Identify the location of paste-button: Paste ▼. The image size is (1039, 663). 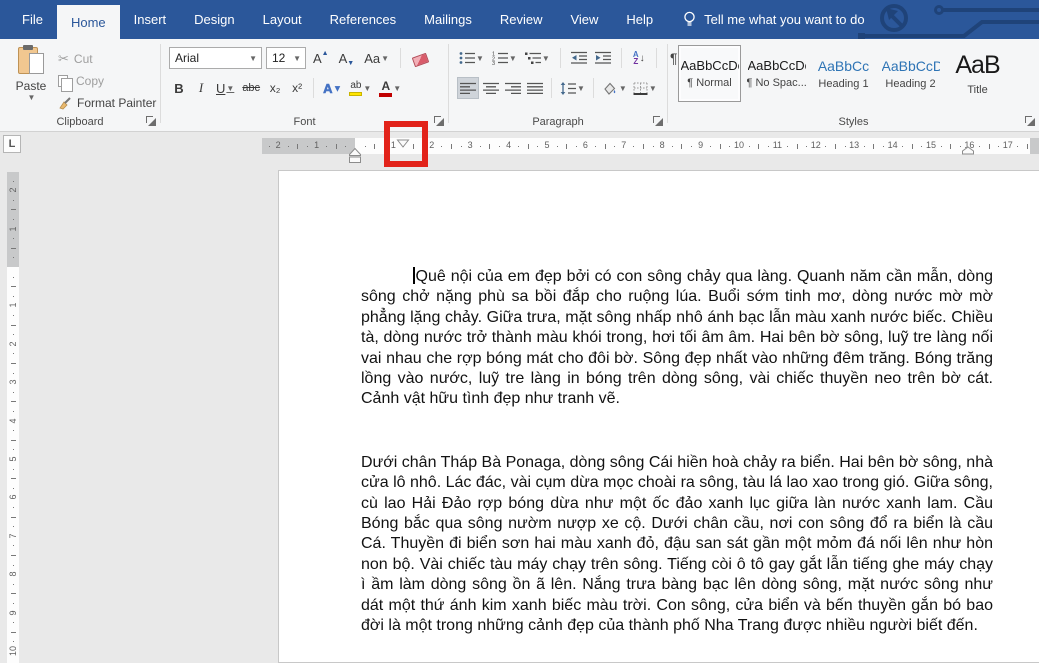
(31, 83).